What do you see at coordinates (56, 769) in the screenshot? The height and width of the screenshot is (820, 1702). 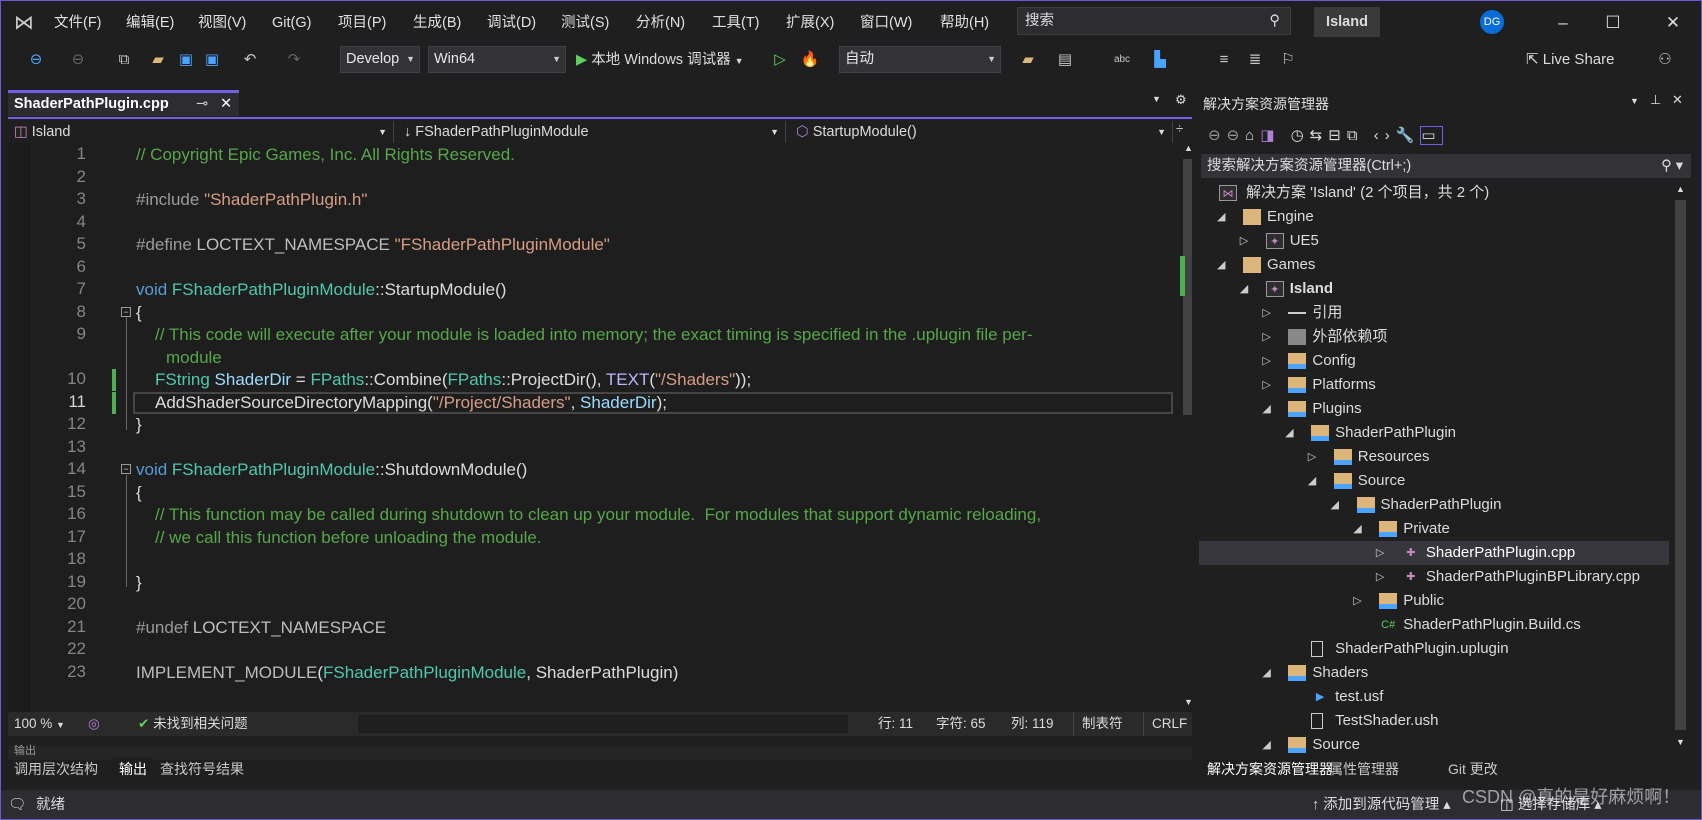 I see `bottom-tab: 调用层次结构` at bounding box center [56, 769].